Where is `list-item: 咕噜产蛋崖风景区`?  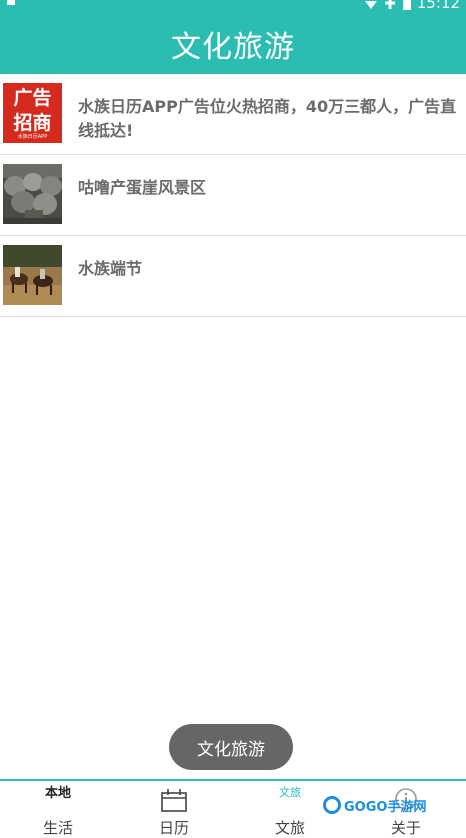 list-item: 咕噜产蛋崖风景区 is located at coordinates (233, 195).